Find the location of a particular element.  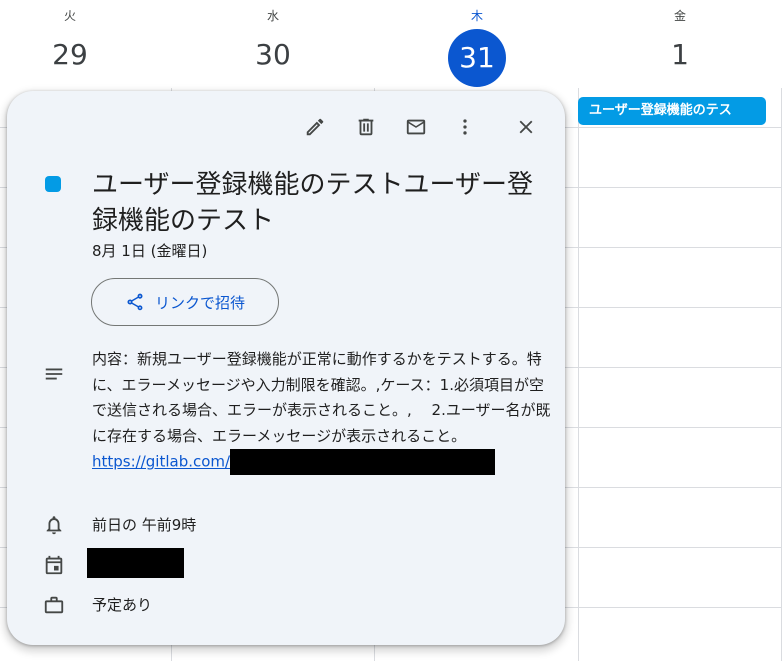

column-divider is located at coordinates (578, 374).